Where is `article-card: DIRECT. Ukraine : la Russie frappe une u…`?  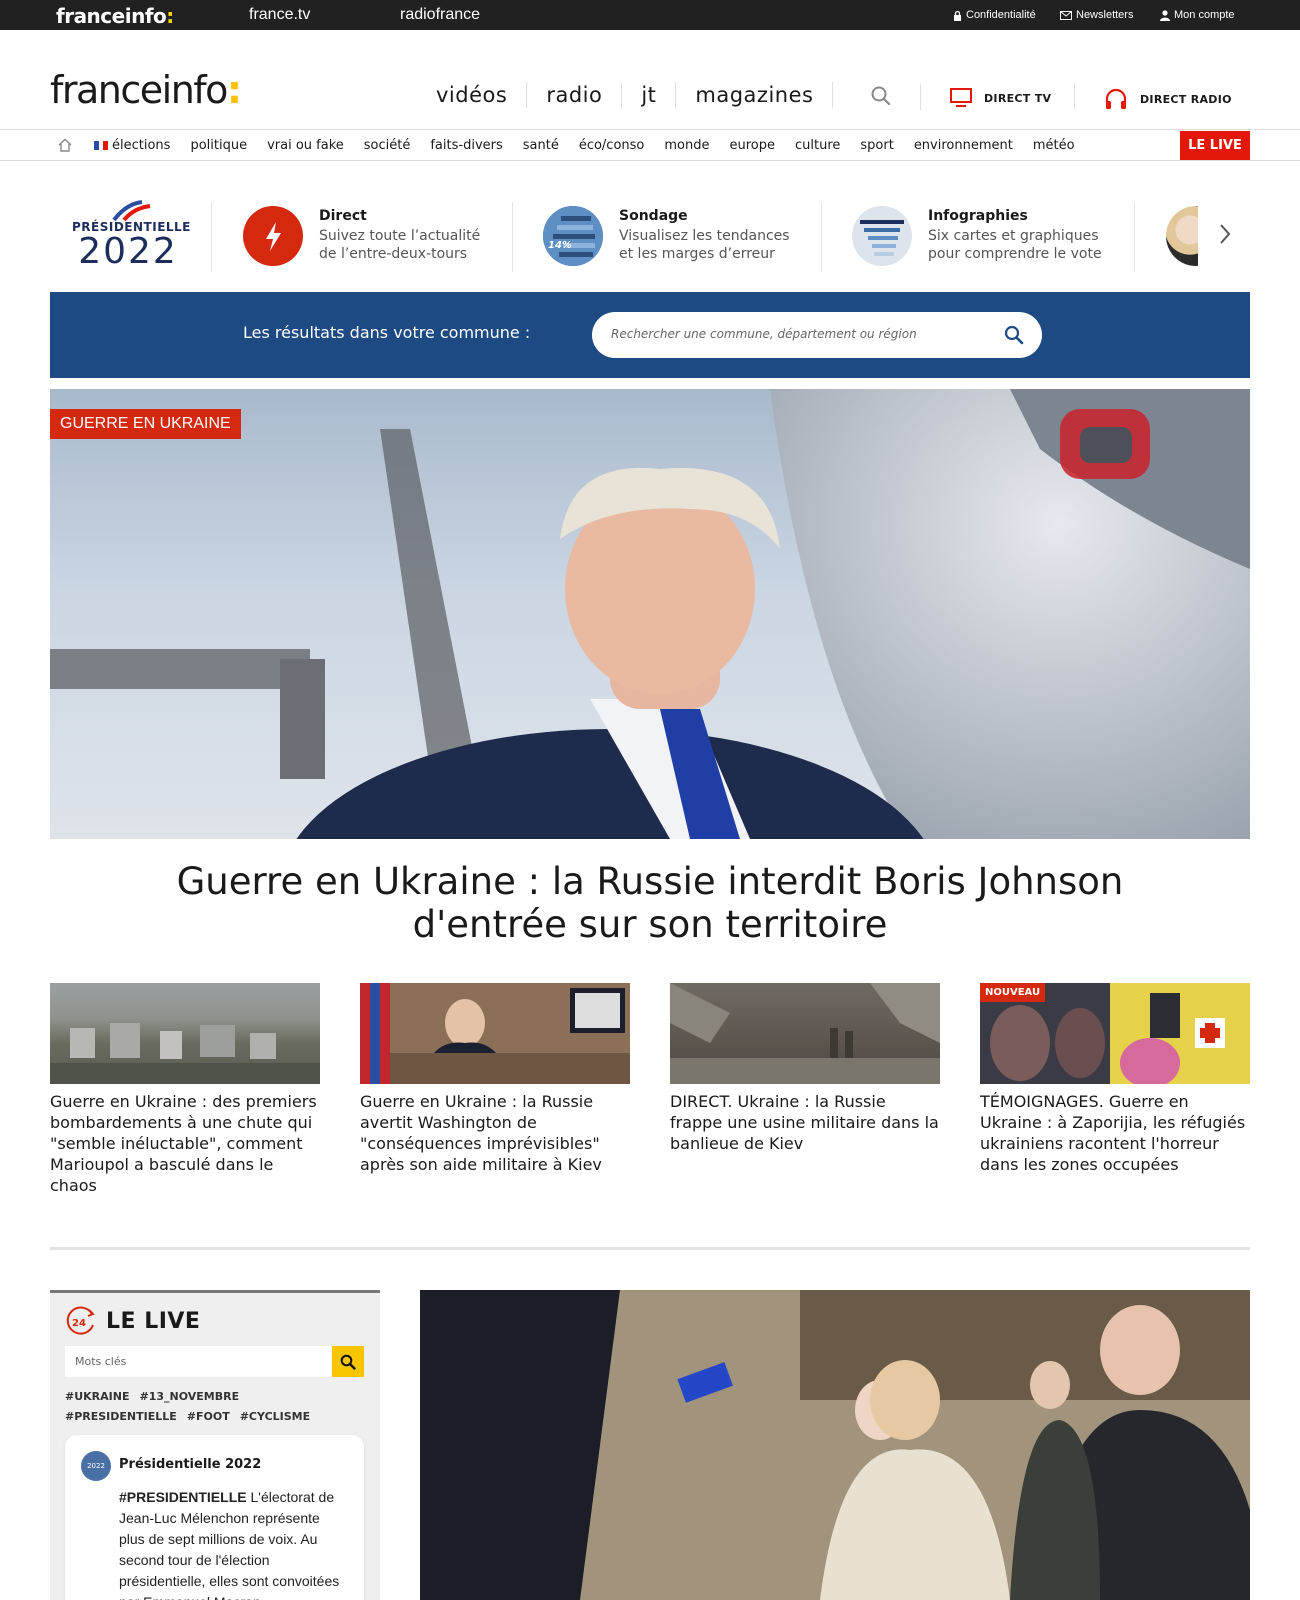 article-card: DIRECT. Ukraine : la Russie frappe une u… is located at coordinates (805, 1089).